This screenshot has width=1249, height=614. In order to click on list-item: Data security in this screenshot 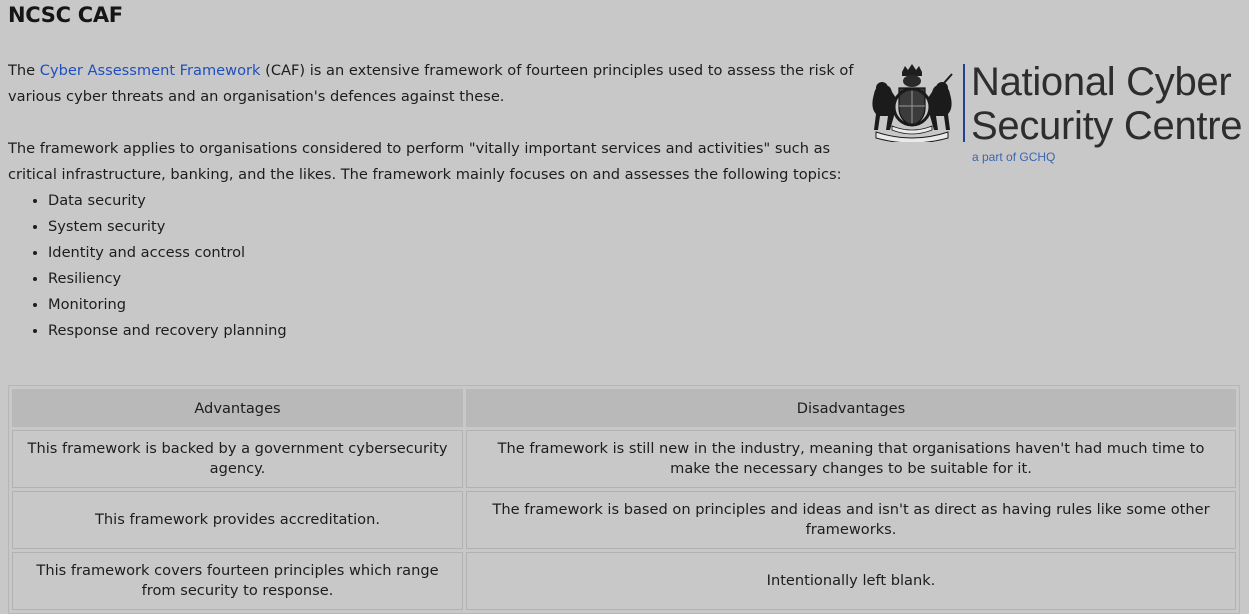, I will do `click(458, 201)`.